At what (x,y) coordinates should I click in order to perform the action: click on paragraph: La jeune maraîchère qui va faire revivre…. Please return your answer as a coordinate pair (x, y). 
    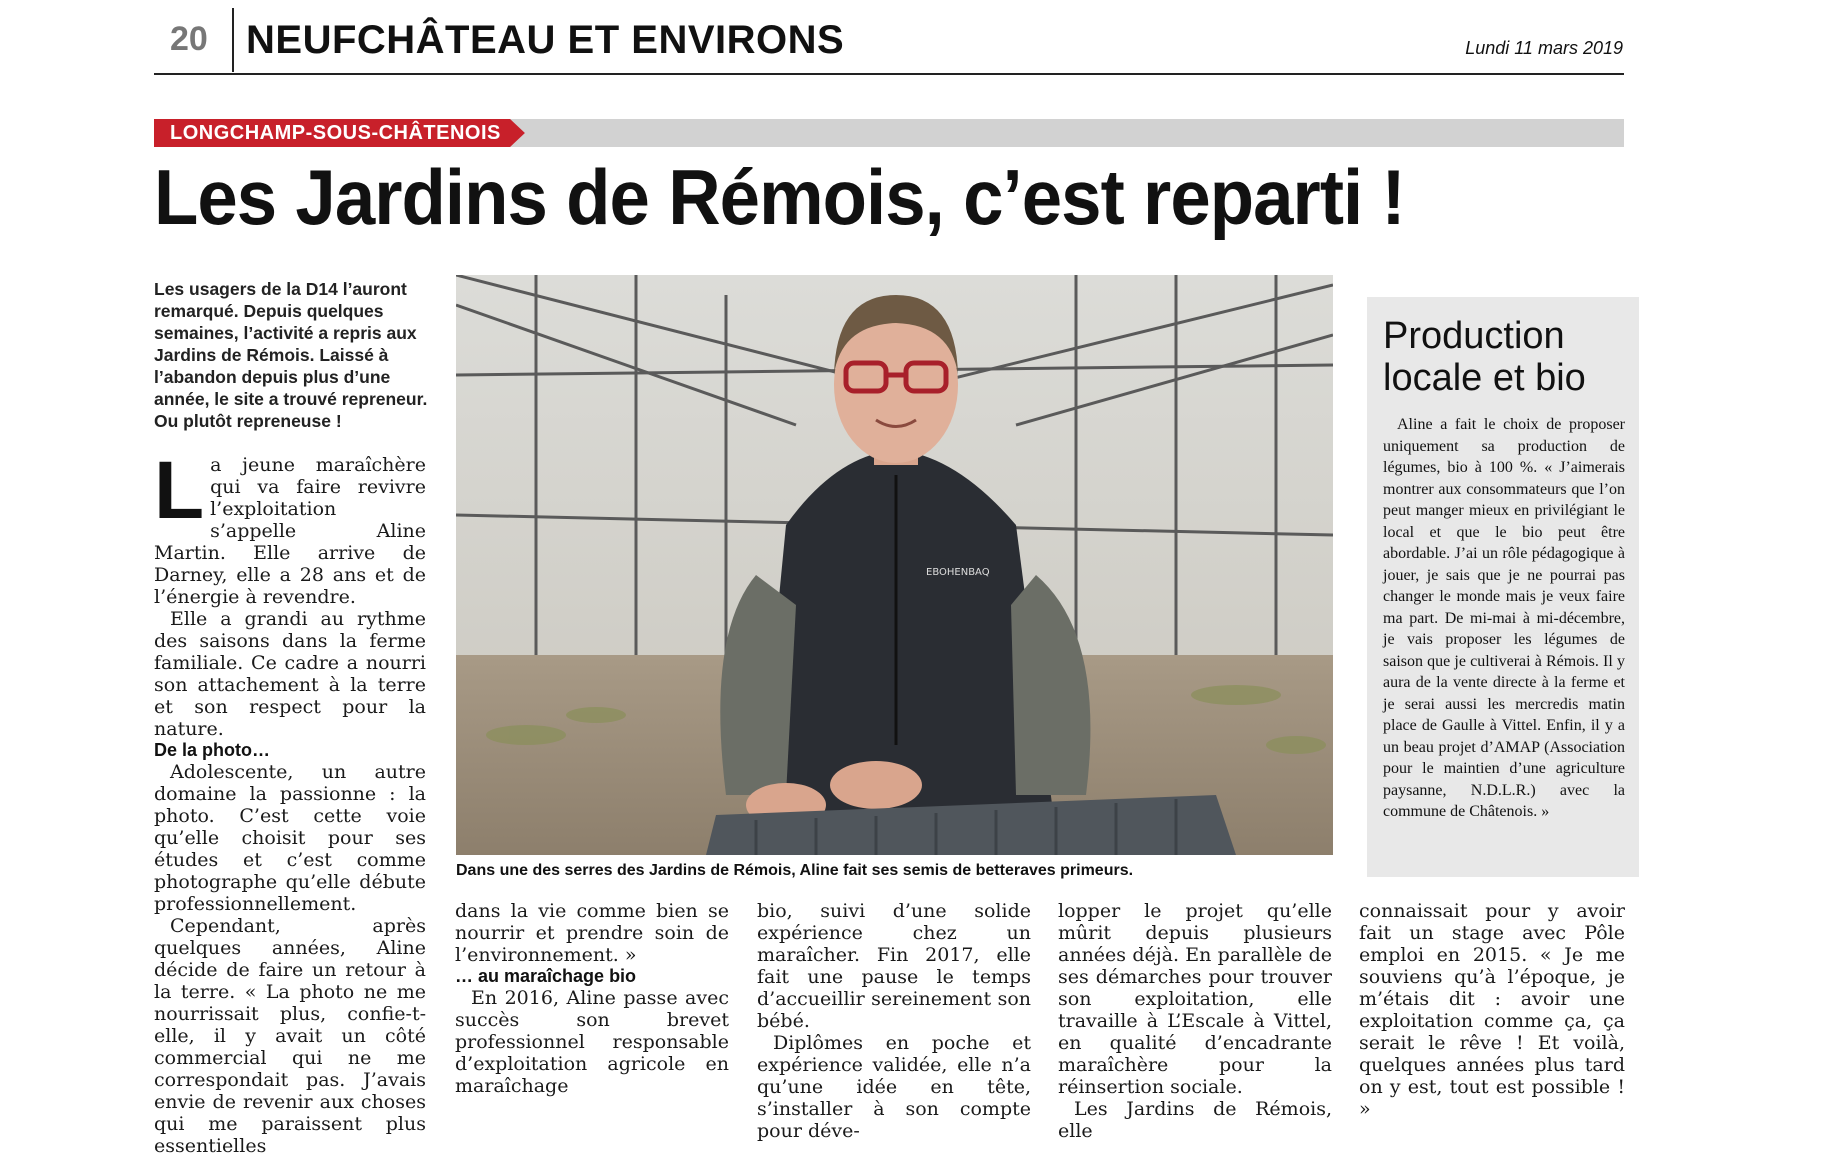
    Looking at the image, I should click on (290, 527).